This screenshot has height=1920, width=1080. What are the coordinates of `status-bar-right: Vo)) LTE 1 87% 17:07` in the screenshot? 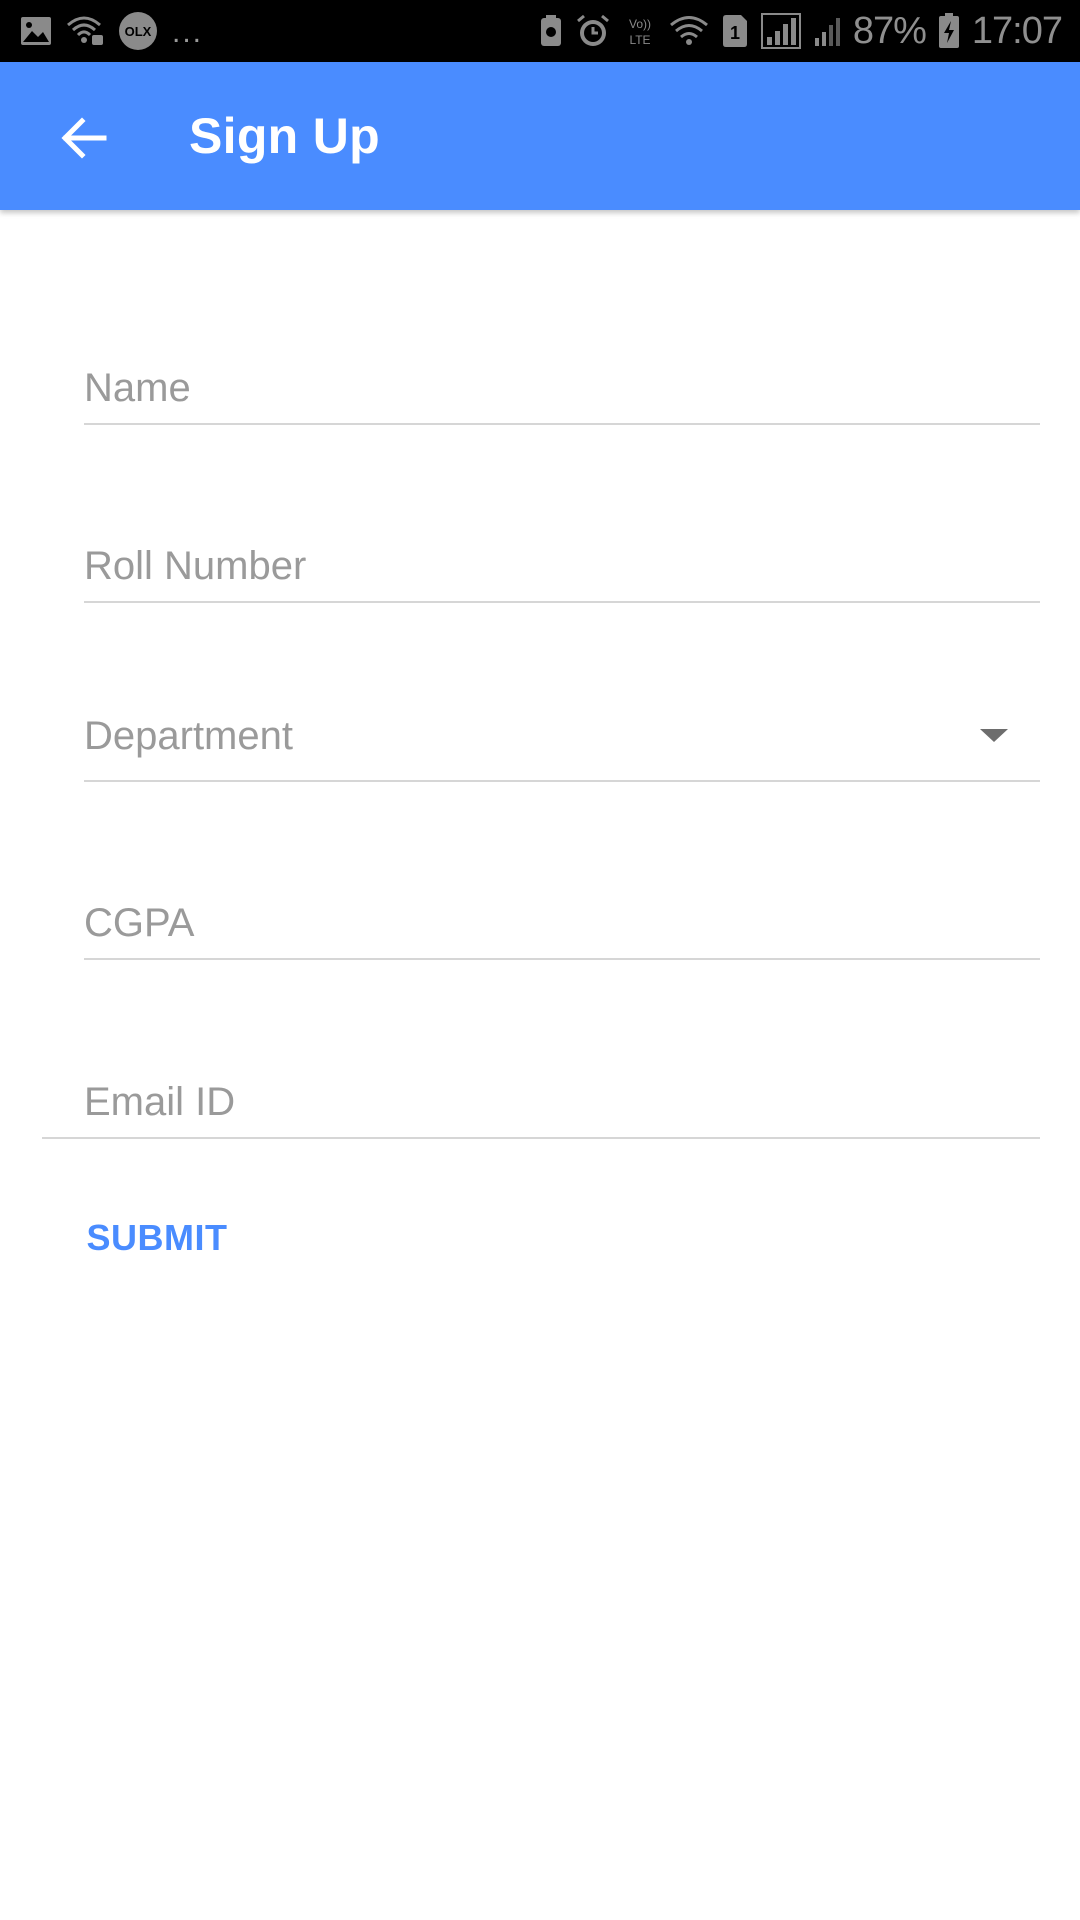 It's located at (795, 31).